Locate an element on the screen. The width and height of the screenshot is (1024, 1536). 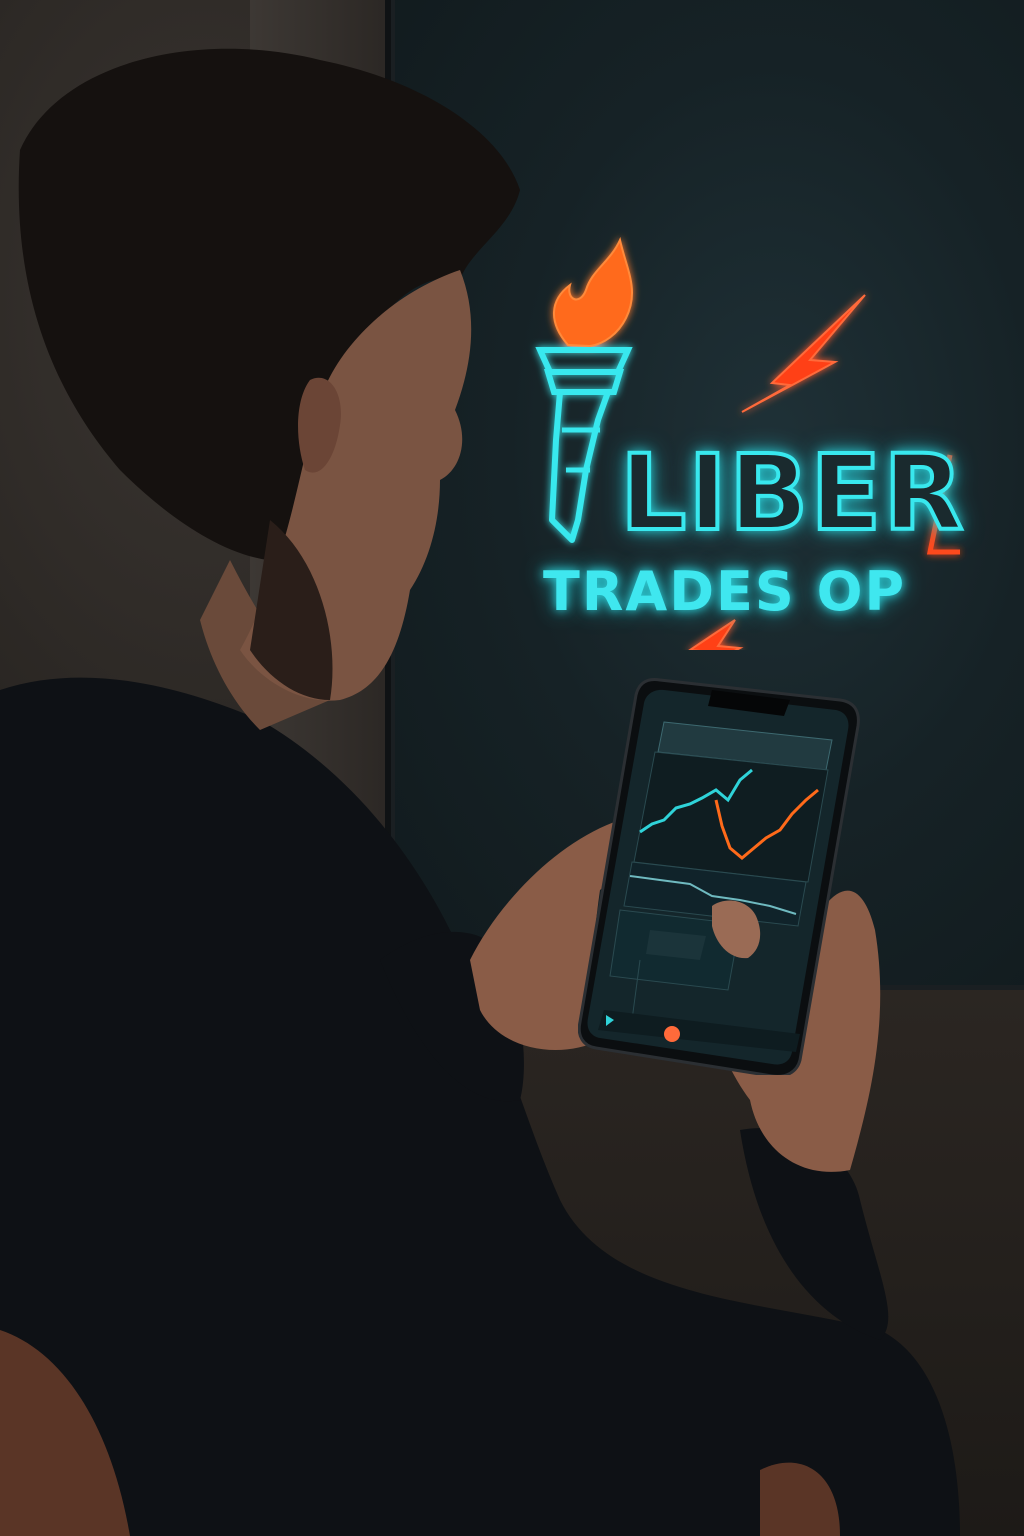
smartphone is located at coordinates (719, 876).